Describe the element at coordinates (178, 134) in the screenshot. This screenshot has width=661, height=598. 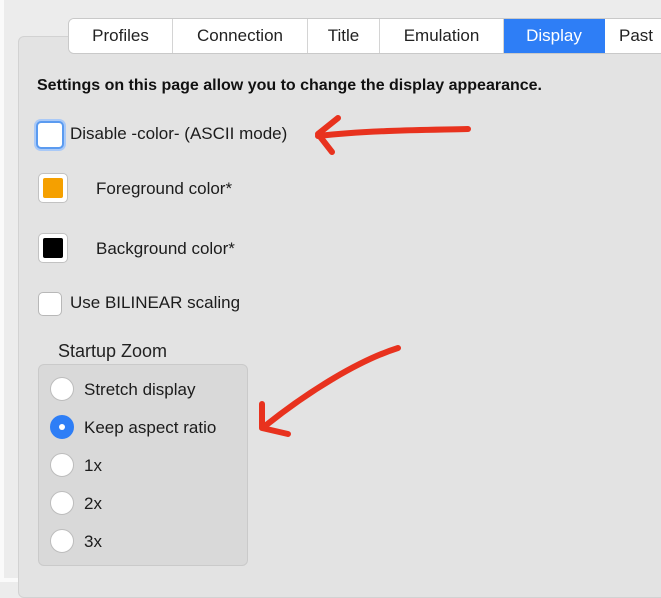
I see `disable-color-label: Disable -color- (ASCII mode)` at that location.